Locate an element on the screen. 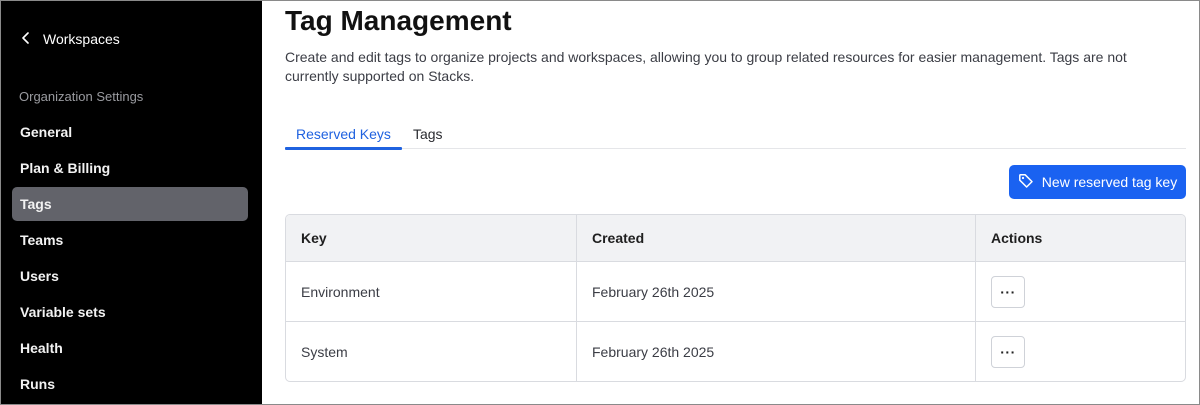  new-reserved-tag-key-label: New reserved tag key is located at coordinates (1109, 182).